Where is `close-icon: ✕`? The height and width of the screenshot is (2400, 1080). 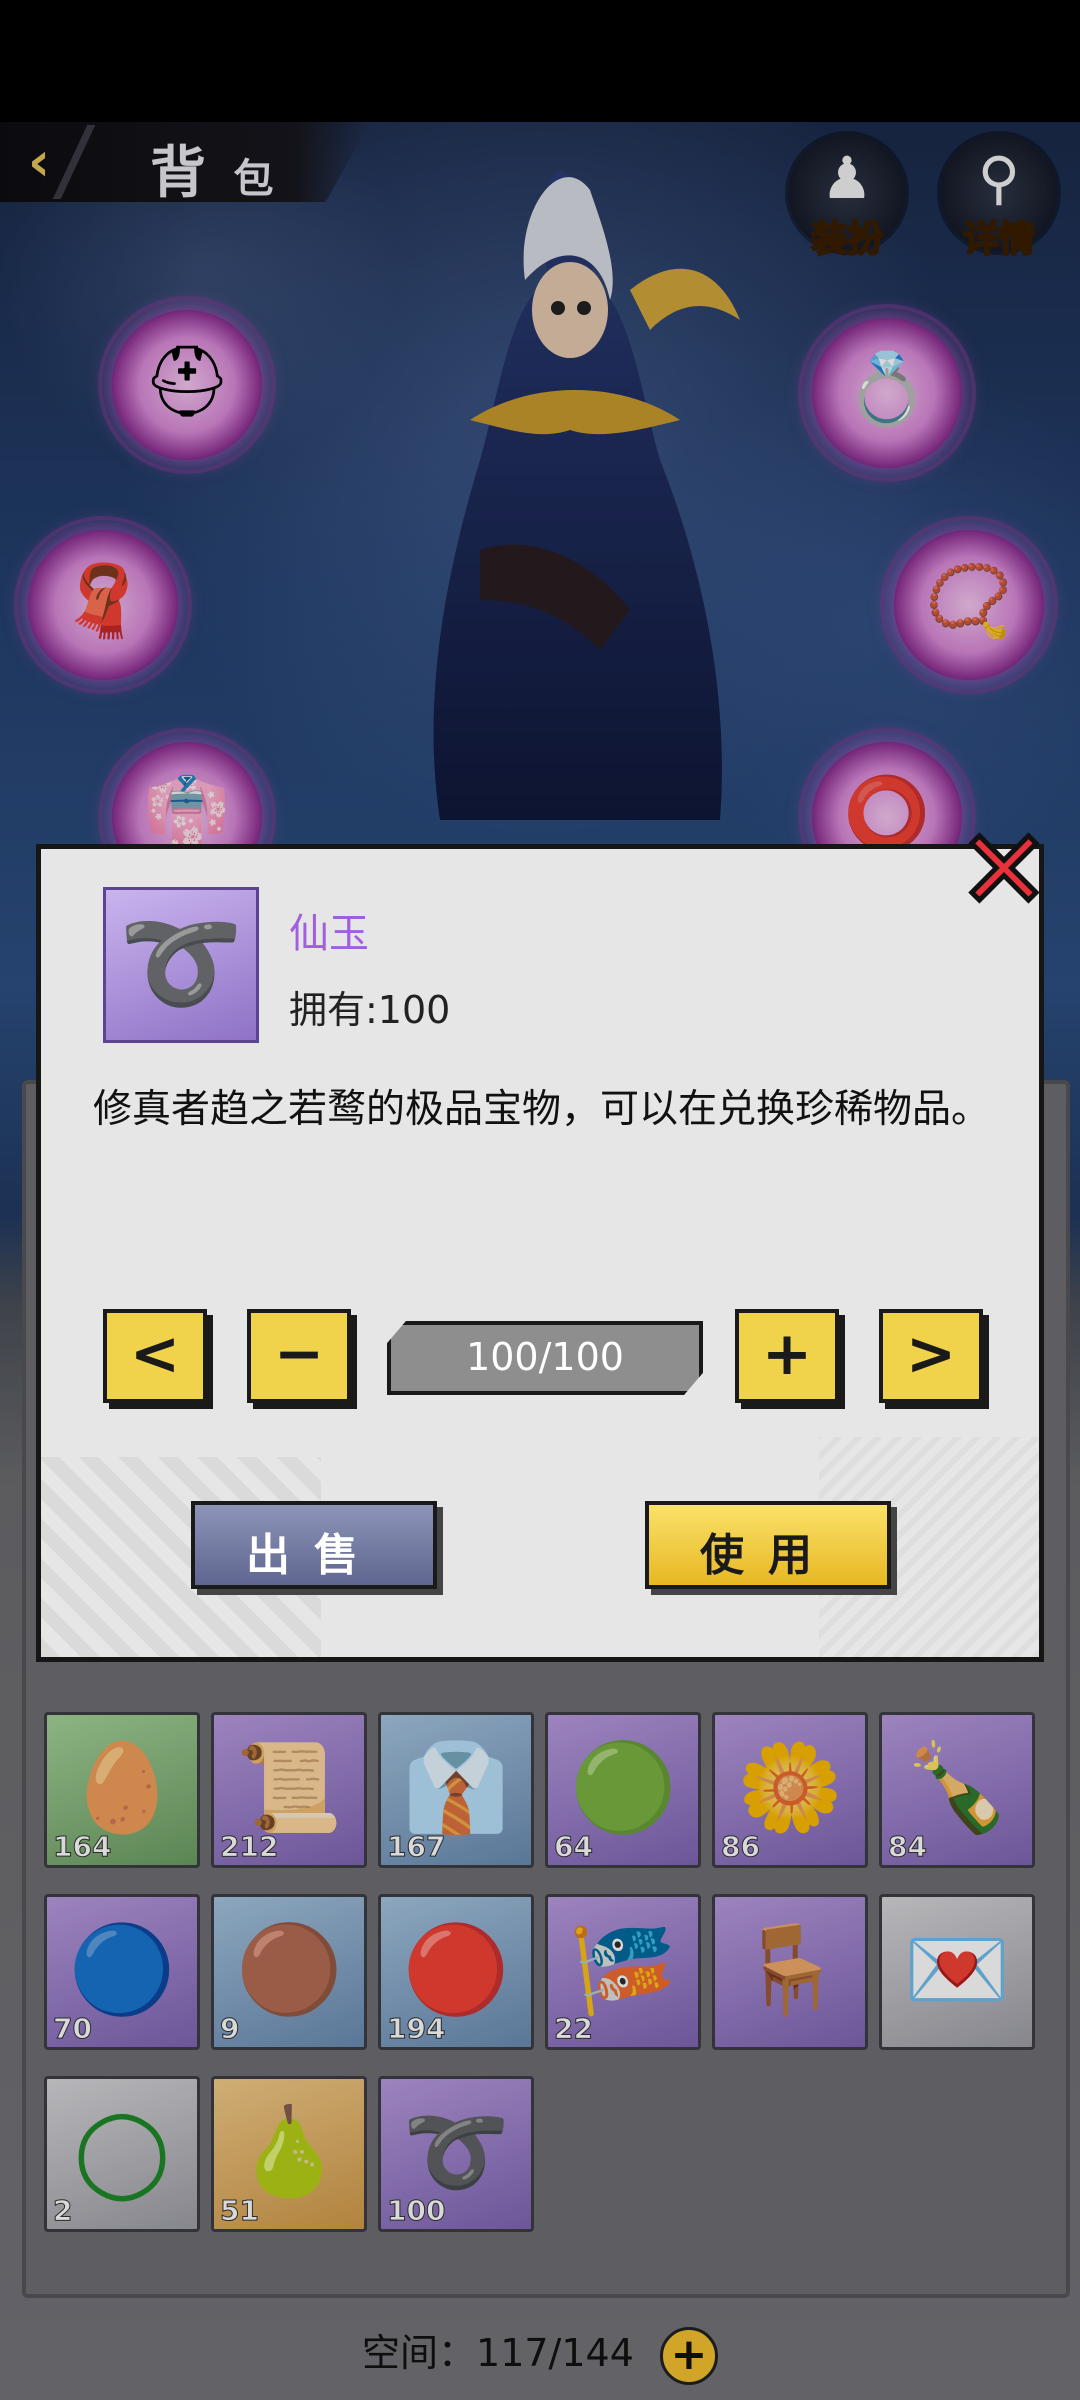
close-icon: ✕ is located at coordinates (1003, 870).